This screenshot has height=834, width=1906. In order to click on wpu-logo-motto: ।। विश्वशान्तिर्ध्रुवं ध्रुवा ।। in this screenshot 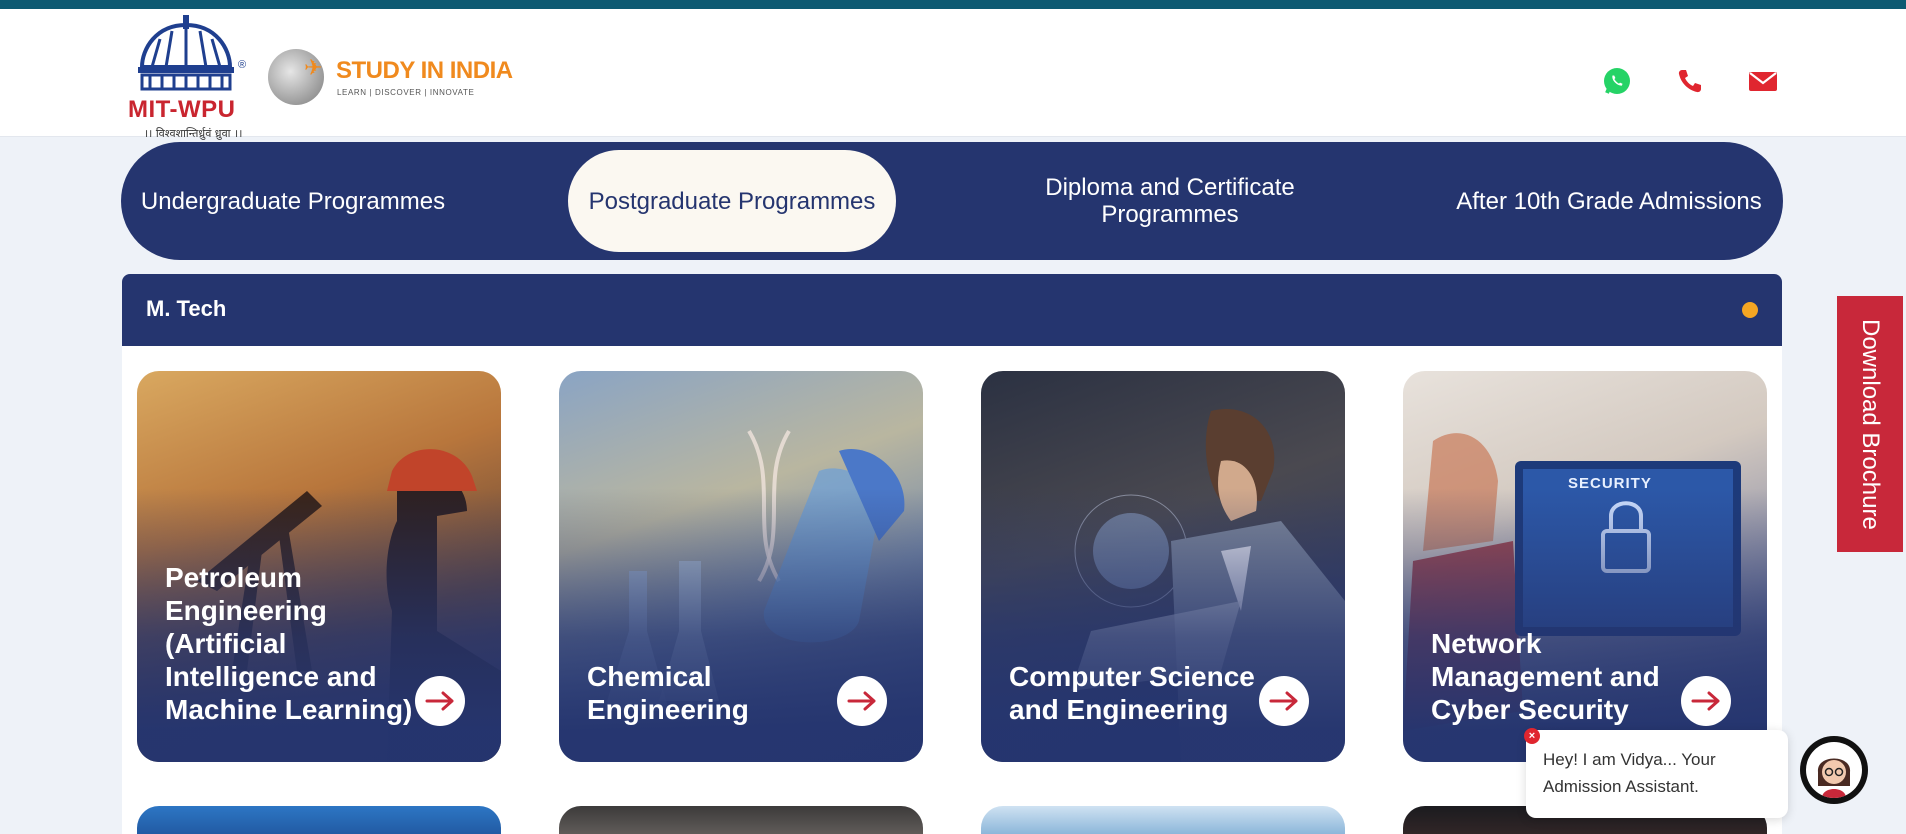, I will do `click(193, 133)`.